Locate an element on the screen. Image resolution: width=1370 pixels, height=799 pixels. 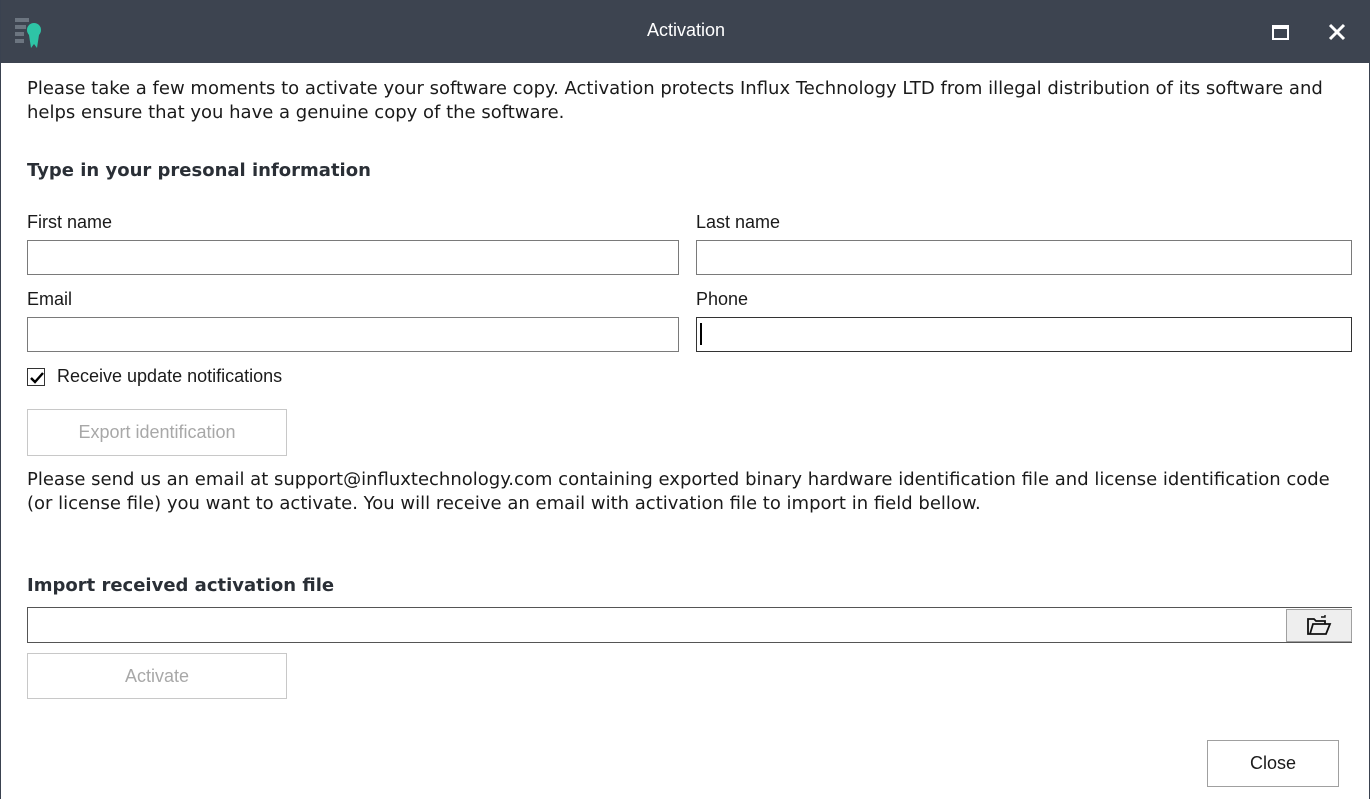
maximize-button is located at coordinates (1281, 32).